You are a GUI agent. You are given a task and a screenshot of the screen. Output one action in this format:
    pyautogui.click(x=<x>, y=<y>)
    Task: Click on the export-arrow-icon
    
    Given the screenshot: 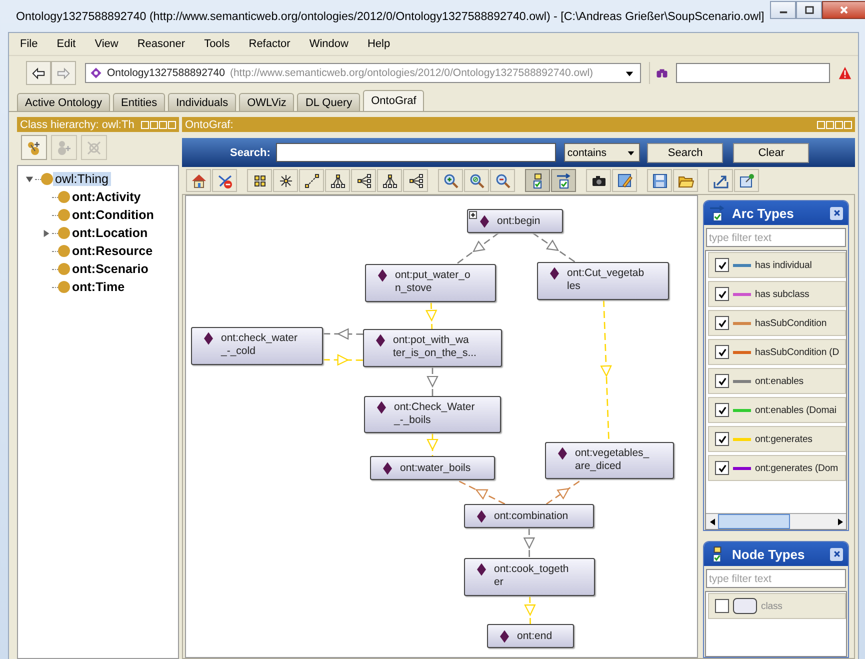 What is the action you would take?
    pyautogui.click(x=720, y=180)
    